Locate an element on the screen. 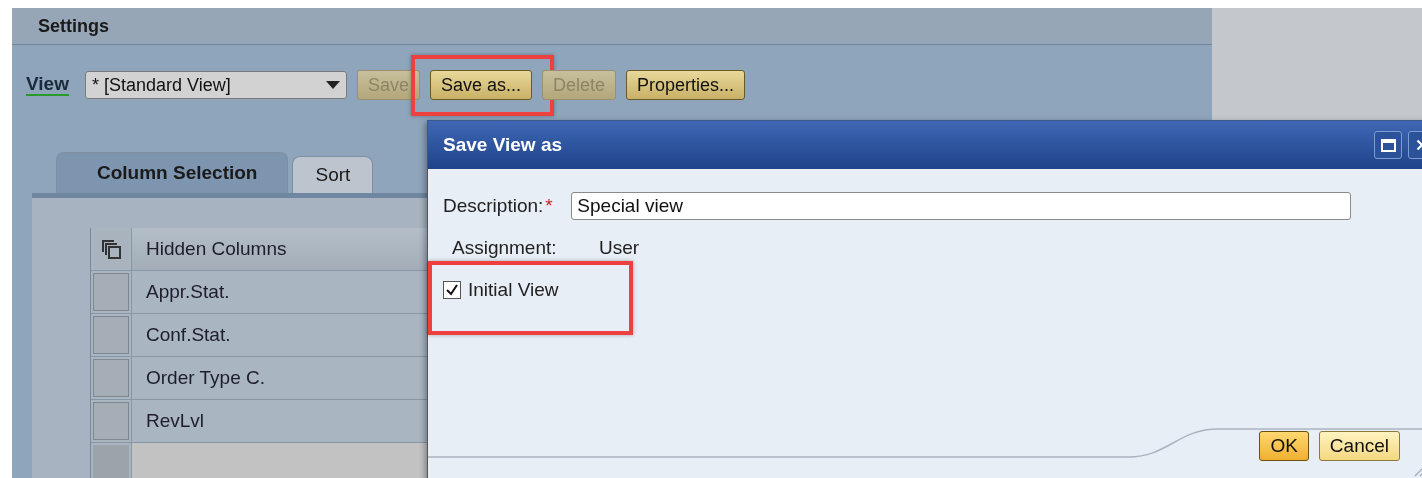 This screenshot has width=1422, height=478. dialog-title: Save View as is located at coordinates (503, 145).